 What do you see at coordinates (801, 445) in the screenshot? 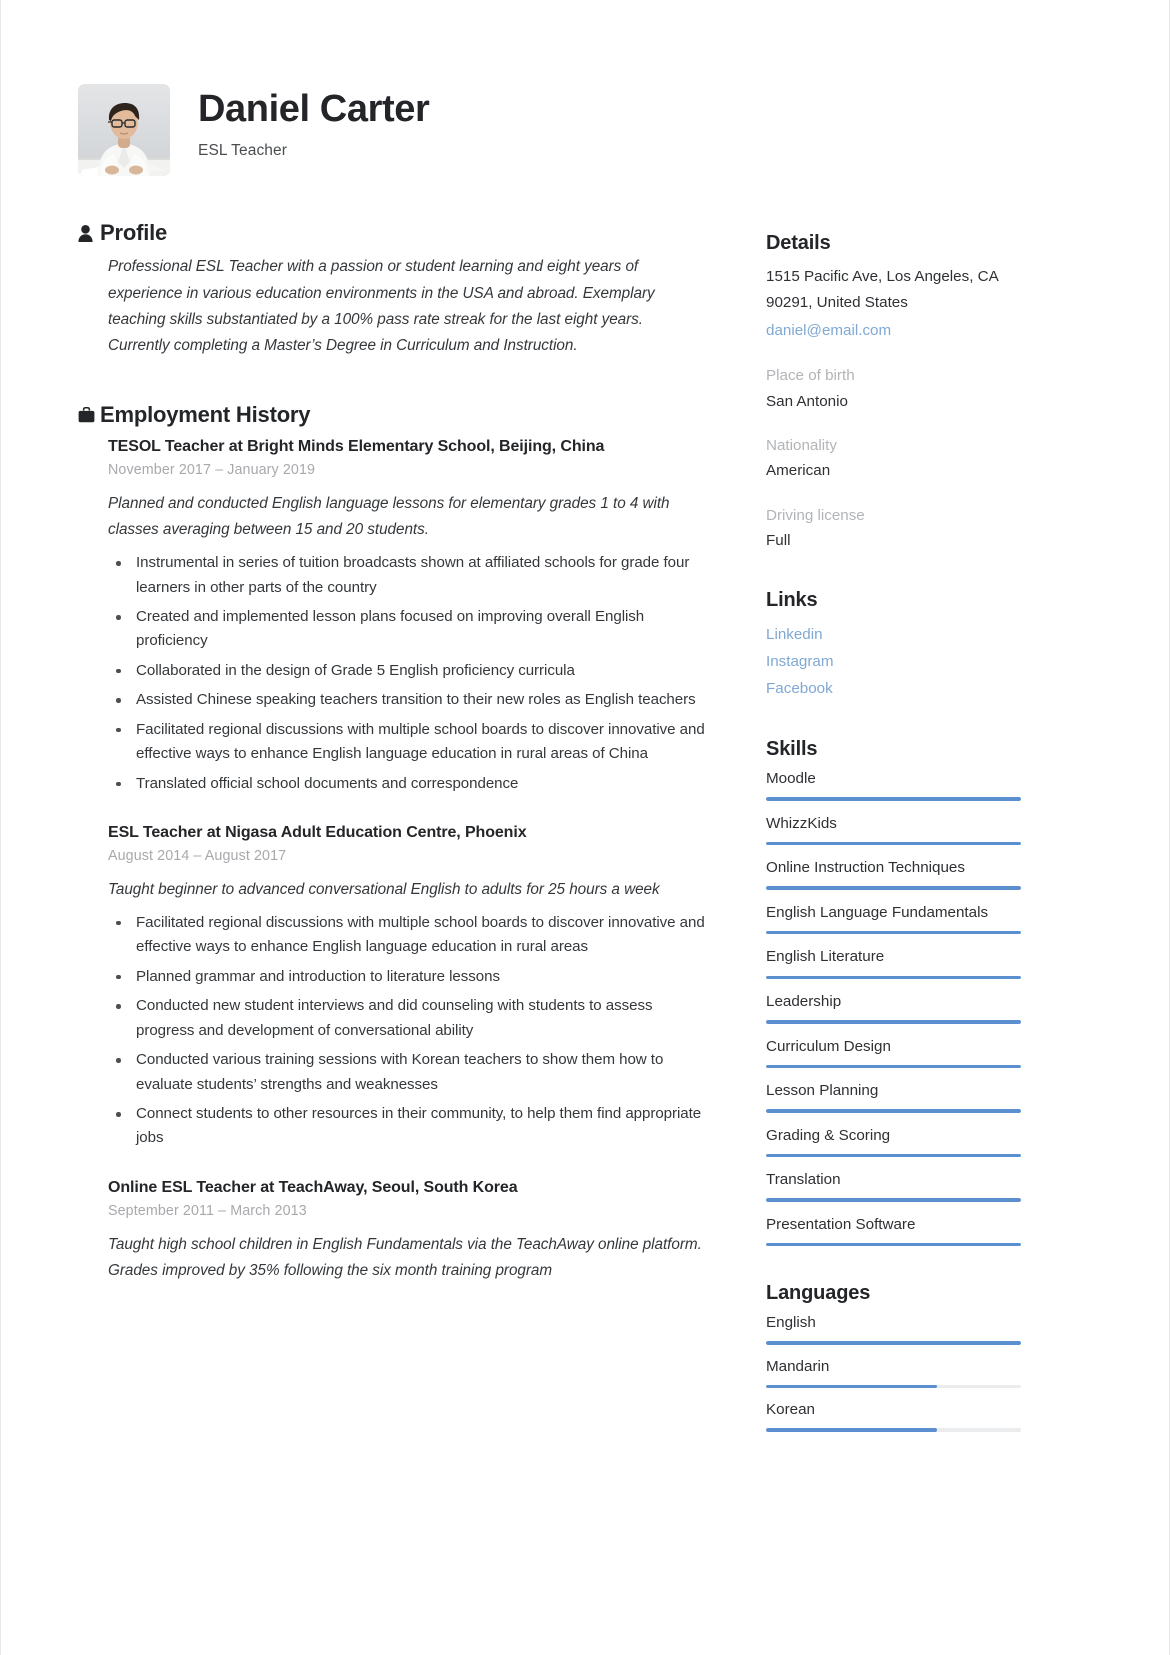
I see `detail-label: Nationality` at bounding box center [801, 445].